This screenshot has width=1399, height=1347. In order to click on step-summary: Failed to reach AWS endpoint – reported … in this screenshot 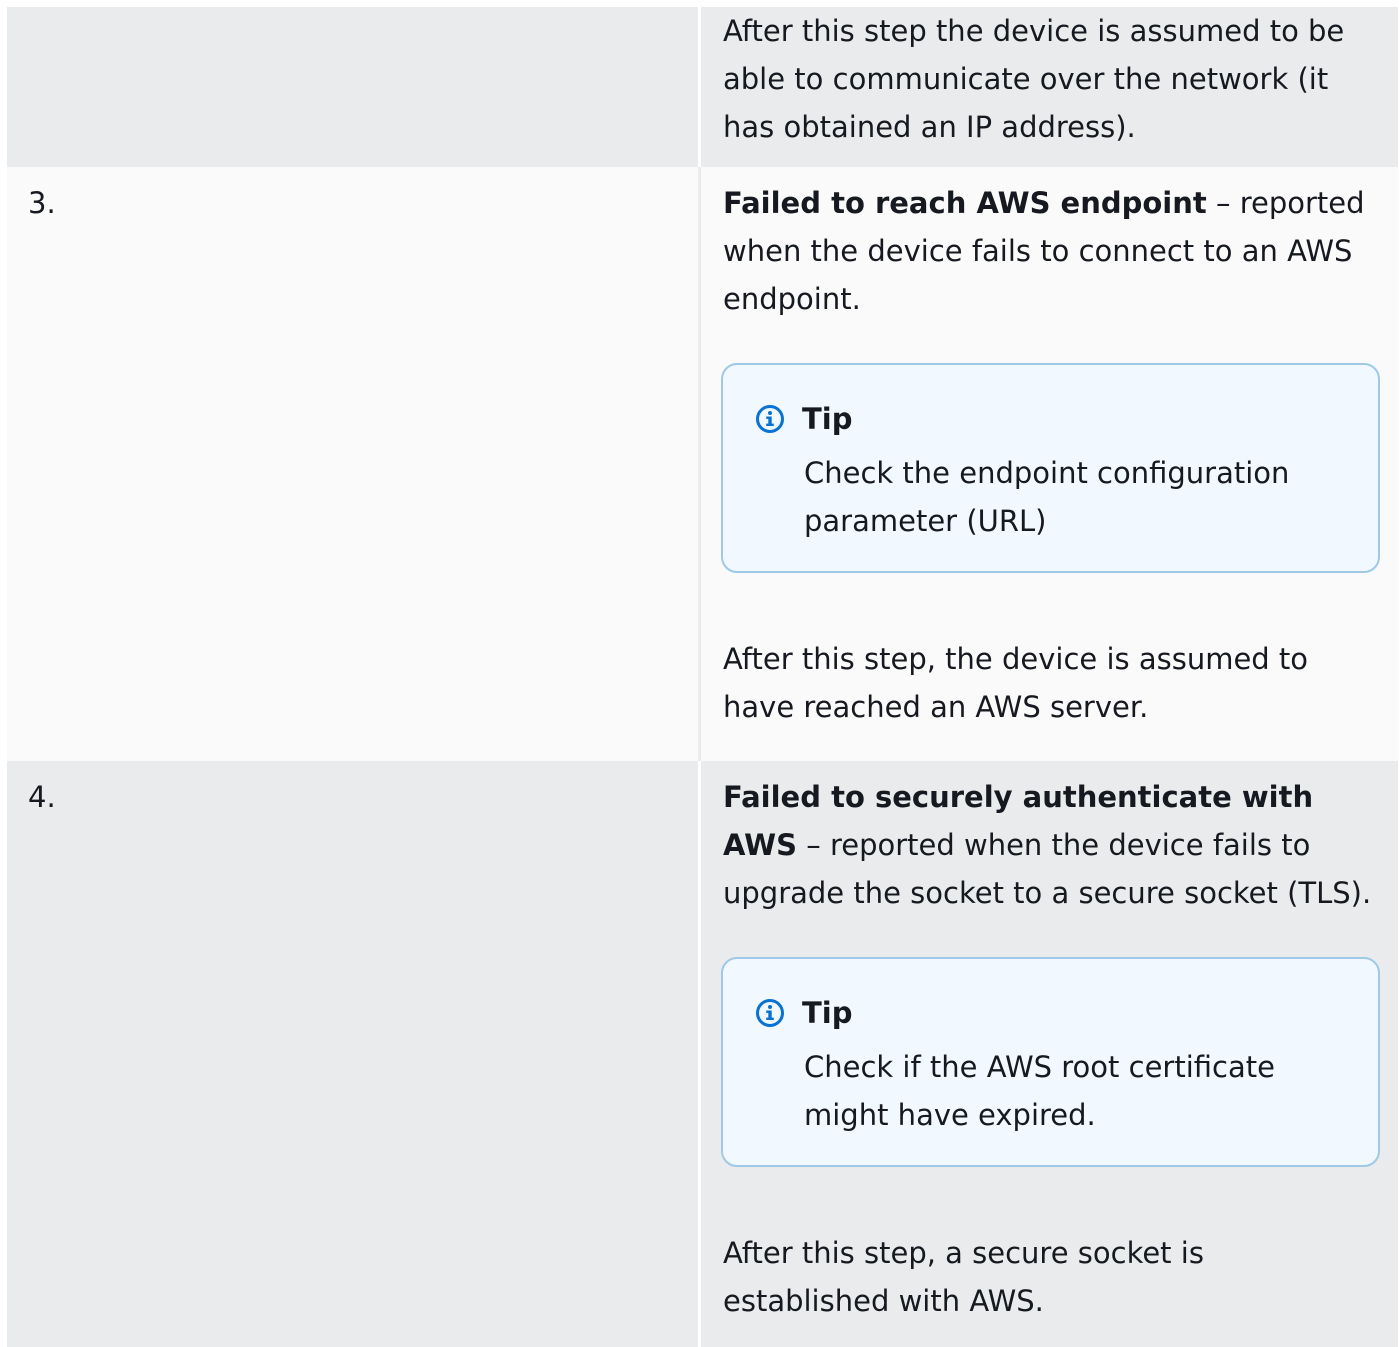, I will do `click(1050, 251)`.